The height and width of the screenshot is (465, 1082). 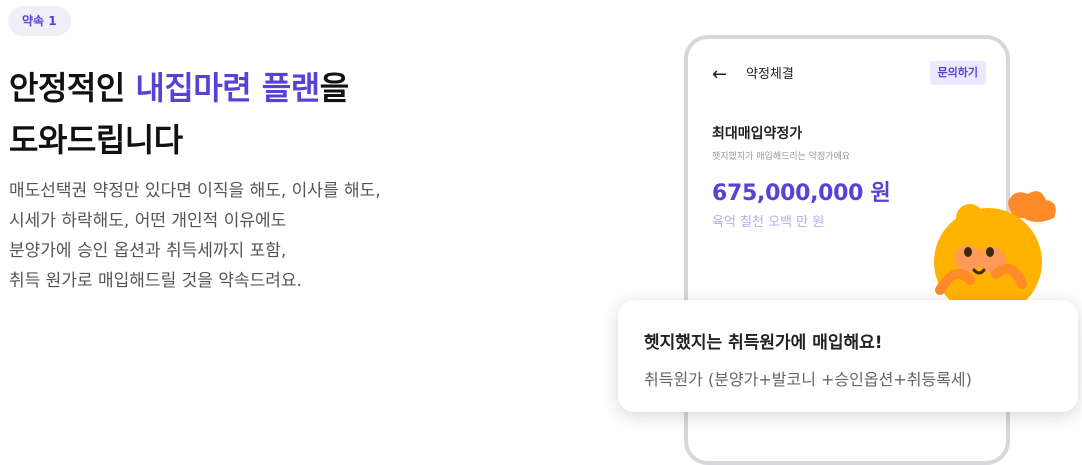 I want to click on title-part1: 안정적인, so click(x=72, y=88).